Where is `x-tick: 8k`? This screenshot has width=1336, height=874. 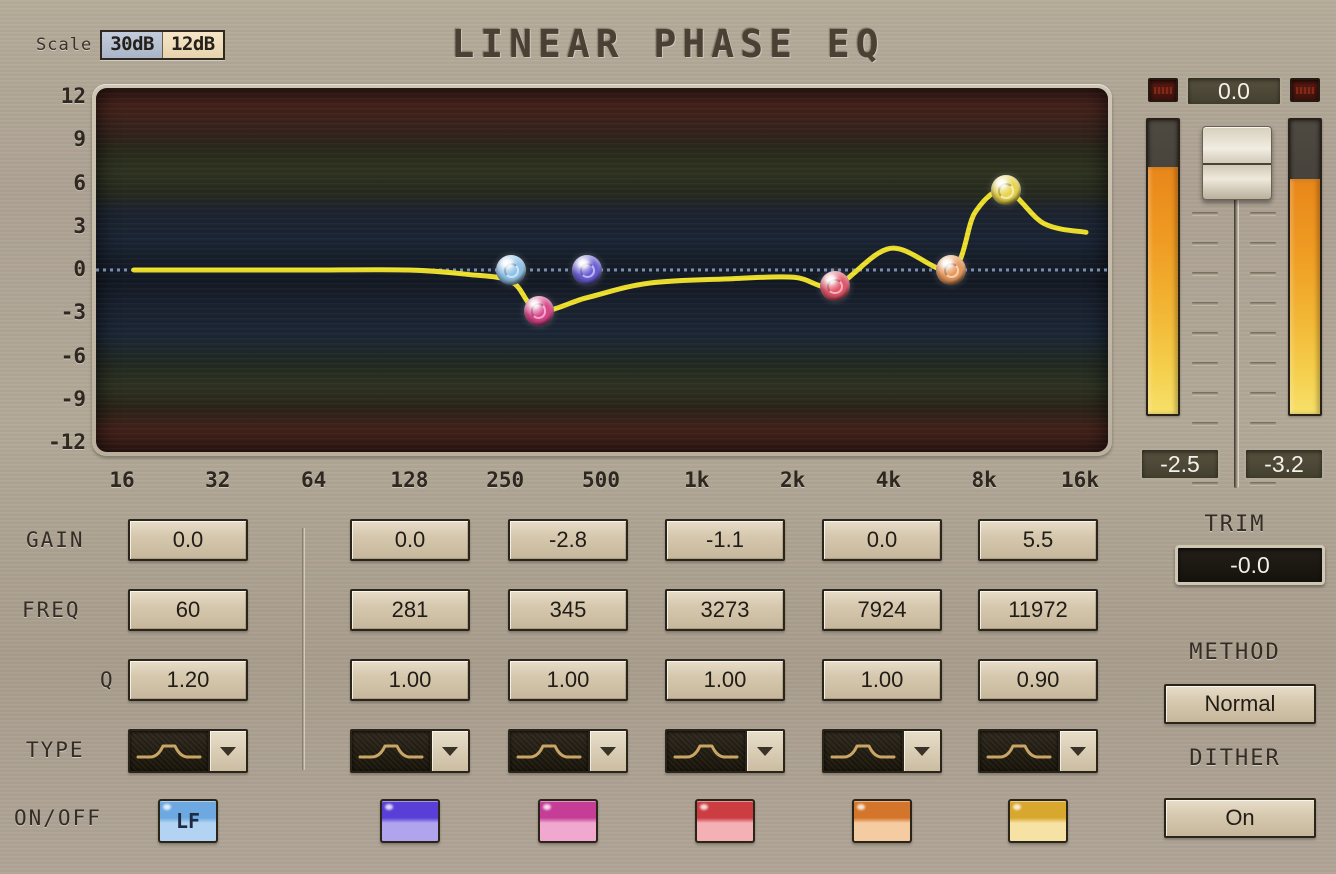
x-tick: 8k is located at coordinates (984, 480).